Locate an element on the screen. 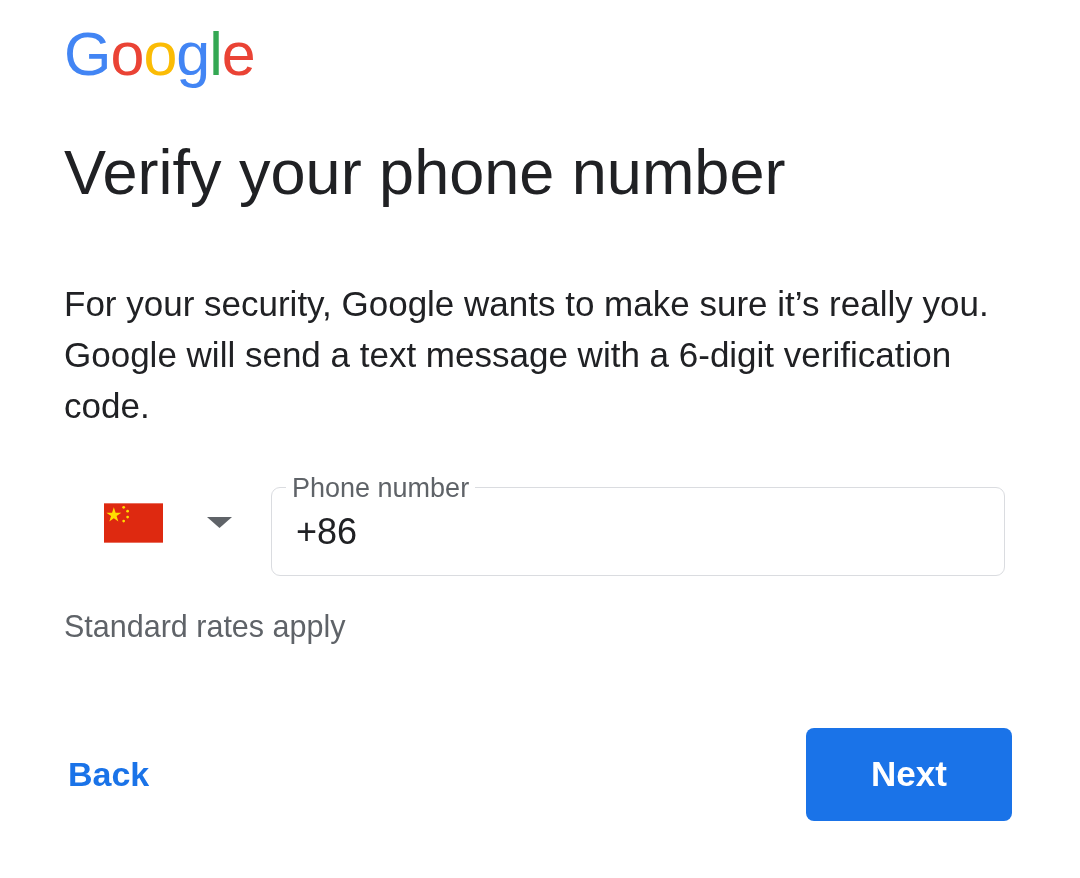 The width and height of the screenshot is (1080, 878). caret-icon is located at coordinates (219, 523).